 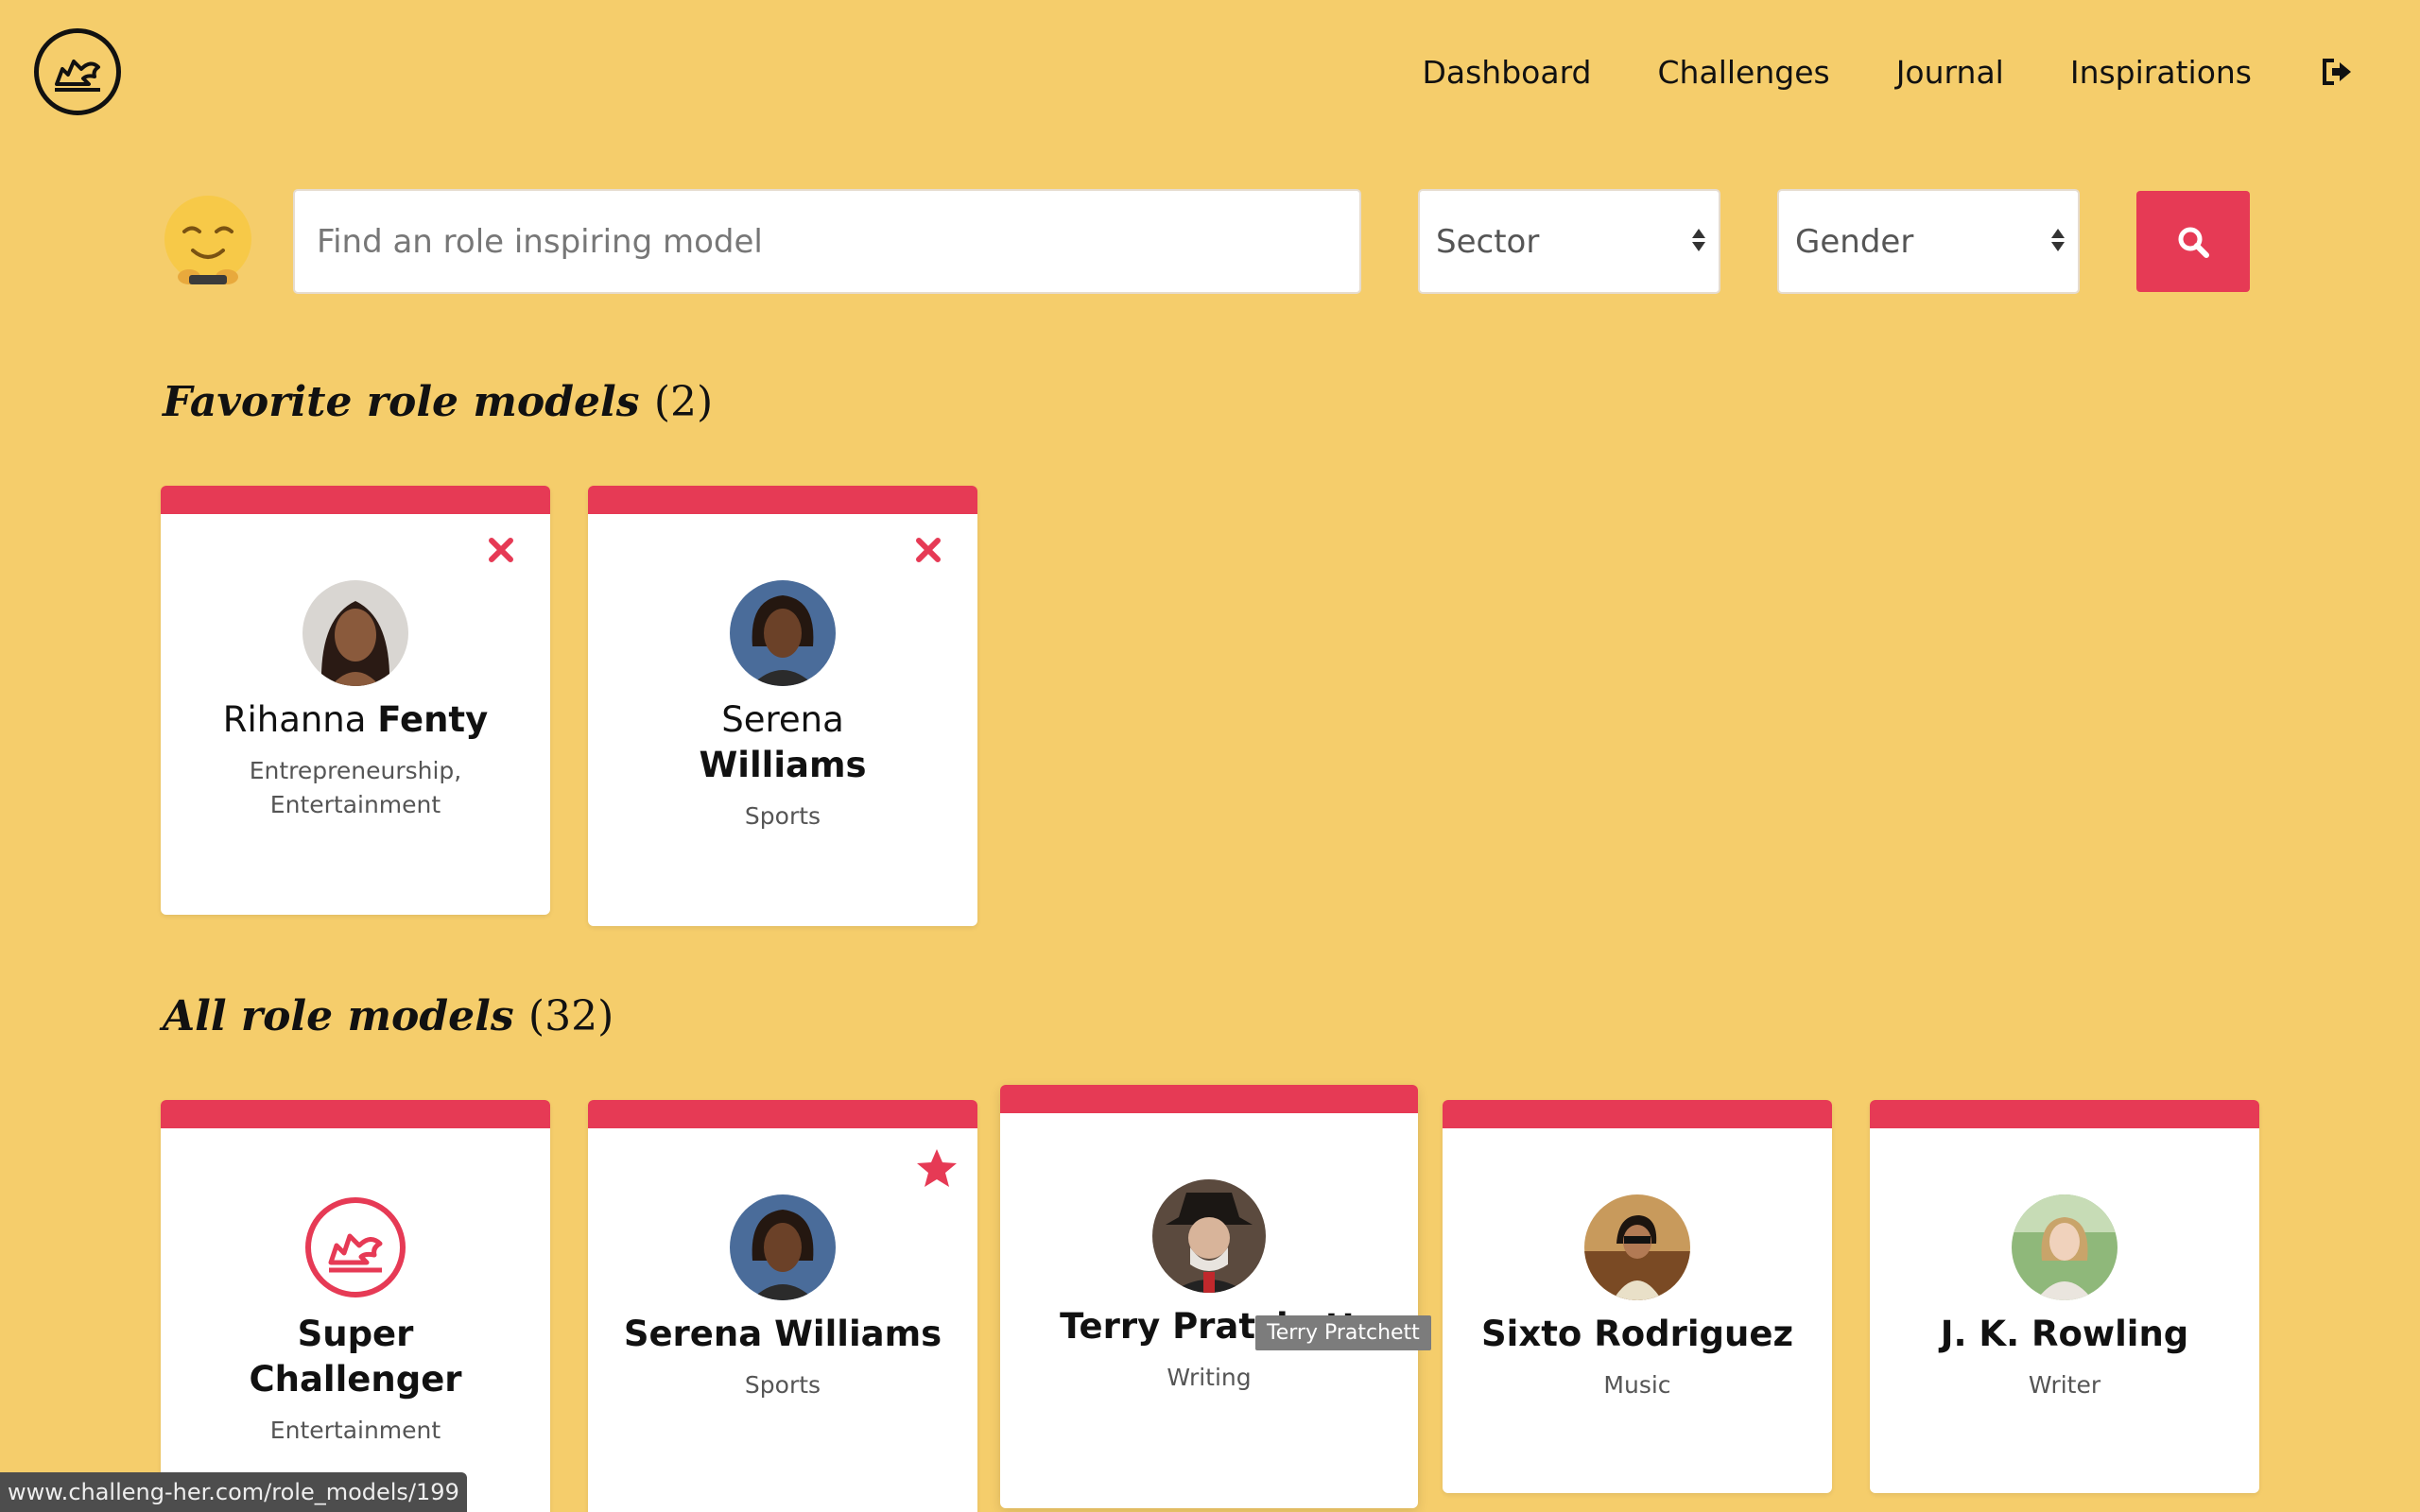 I want to click on logout-icon, so click(x=2337, y=72).